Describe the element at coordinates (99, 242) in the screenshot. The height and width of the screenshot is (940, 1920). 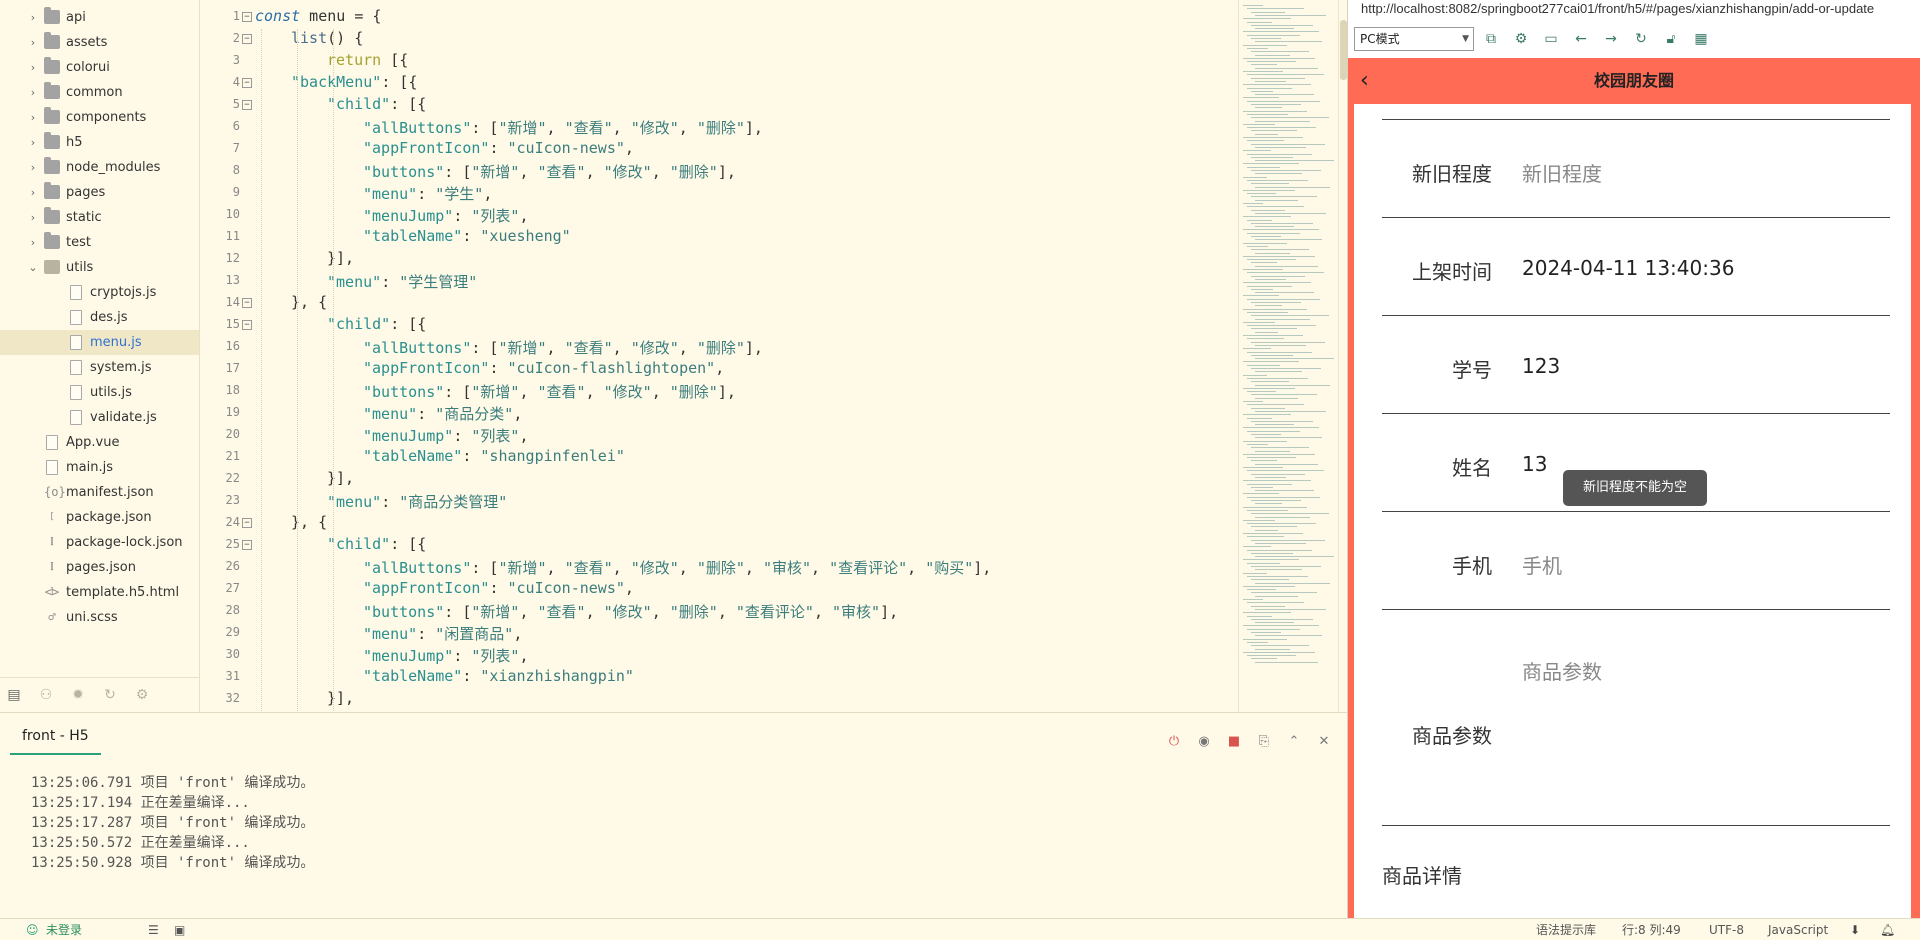
I see `tree-item: › test` at that location.